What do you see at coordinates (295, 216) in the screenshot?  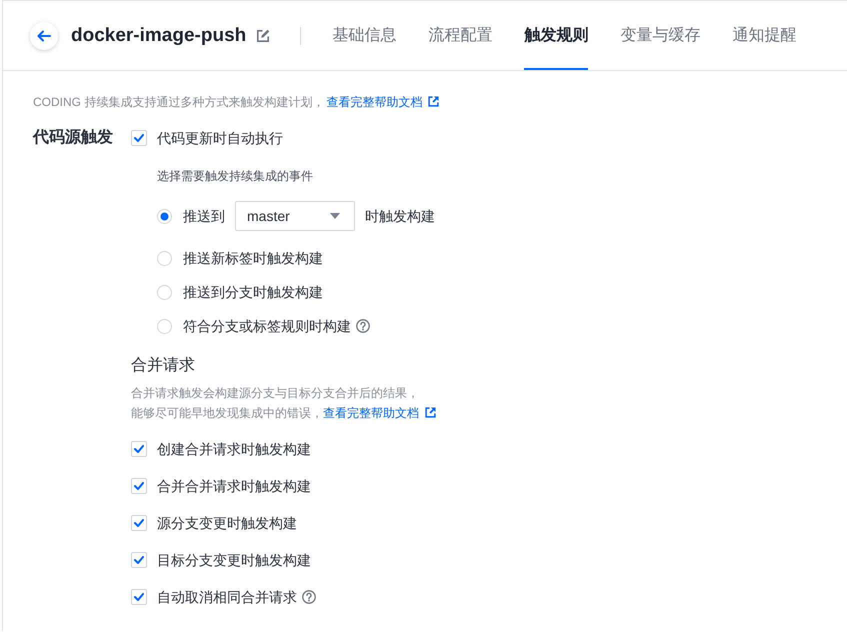 I see `branch-select: master` at bounding box center [295, 216].